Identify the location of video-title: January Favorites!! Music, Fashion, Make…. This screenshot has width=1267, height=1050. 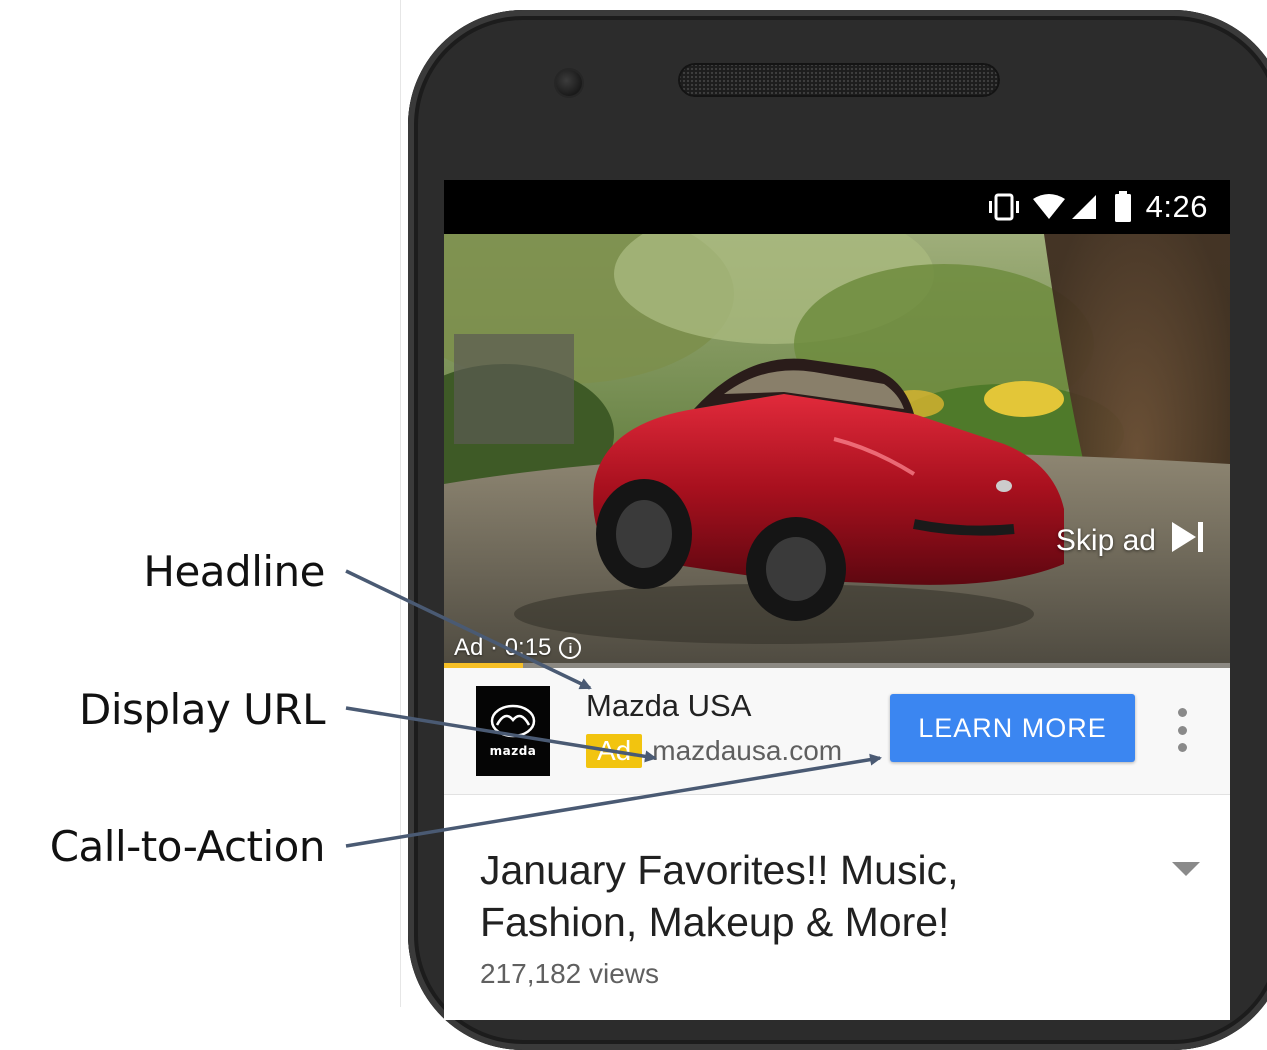
(719, 896).